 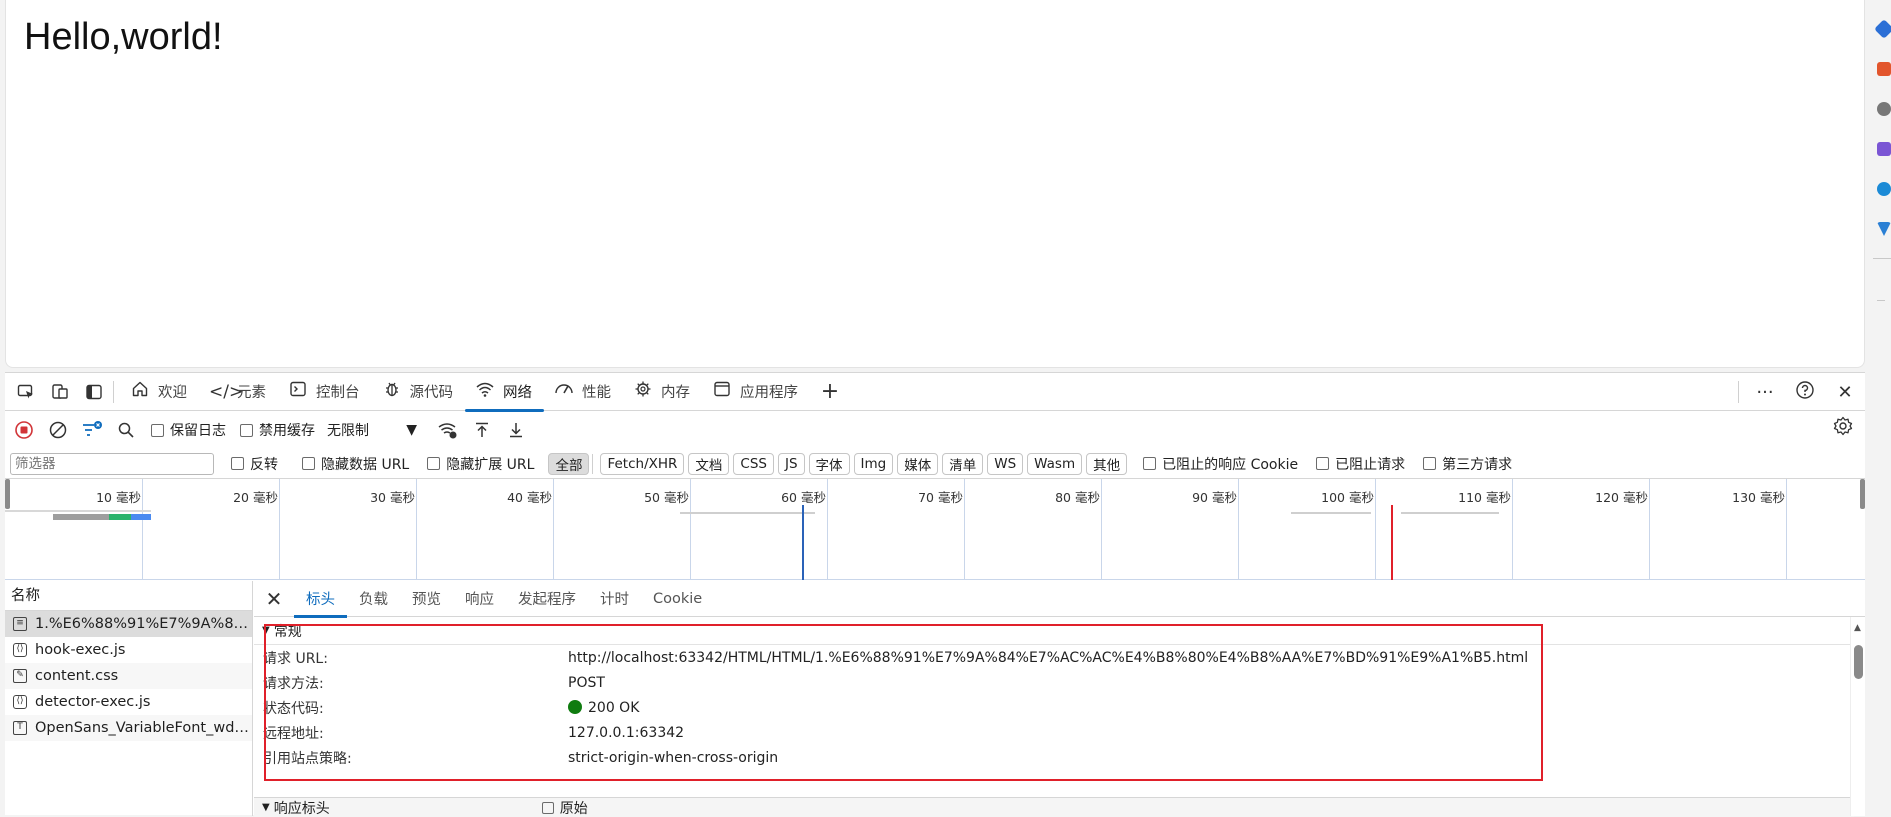 What do you see at coordinates (1360, 464) in the screenshot?
I see `blocked-requests-checkbox: 已阻止请求` at bounding box center [1360, 464].